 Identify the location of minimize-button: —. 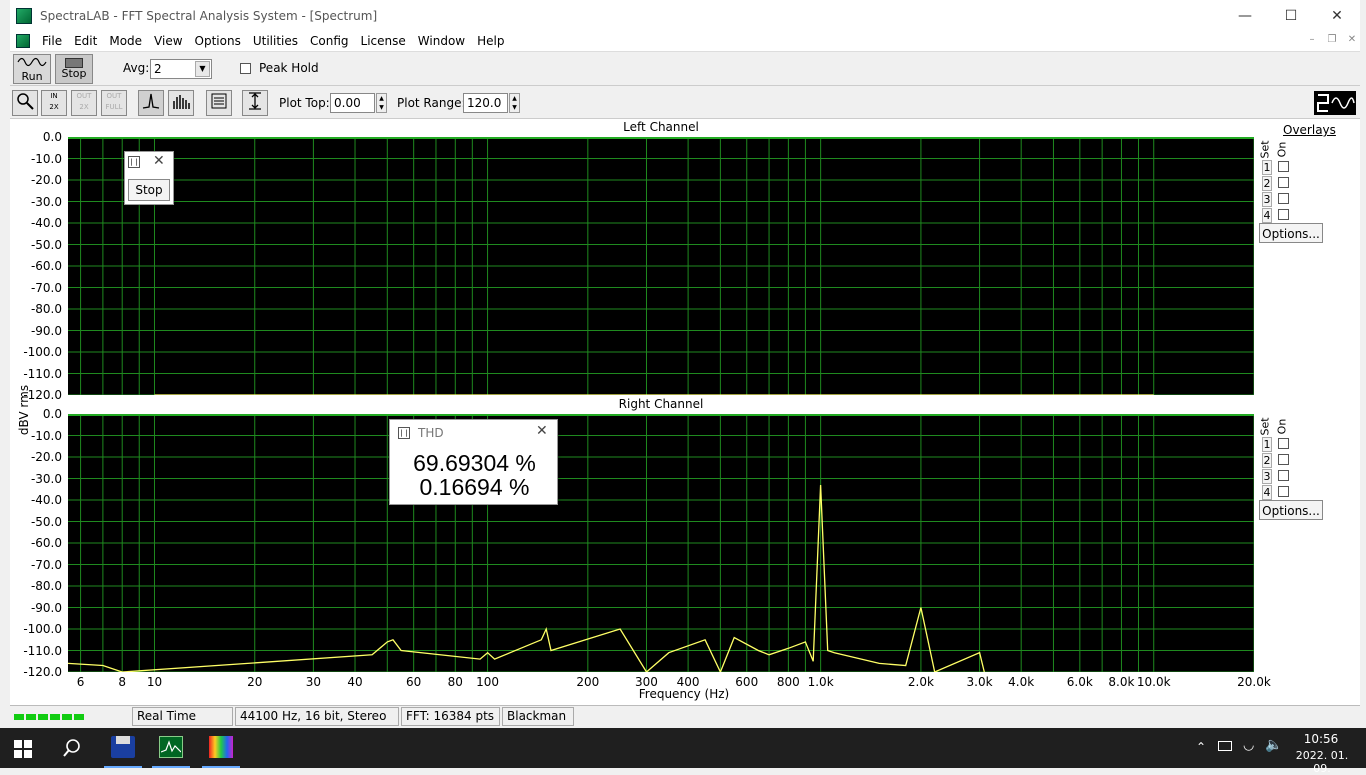
(1245, 16).